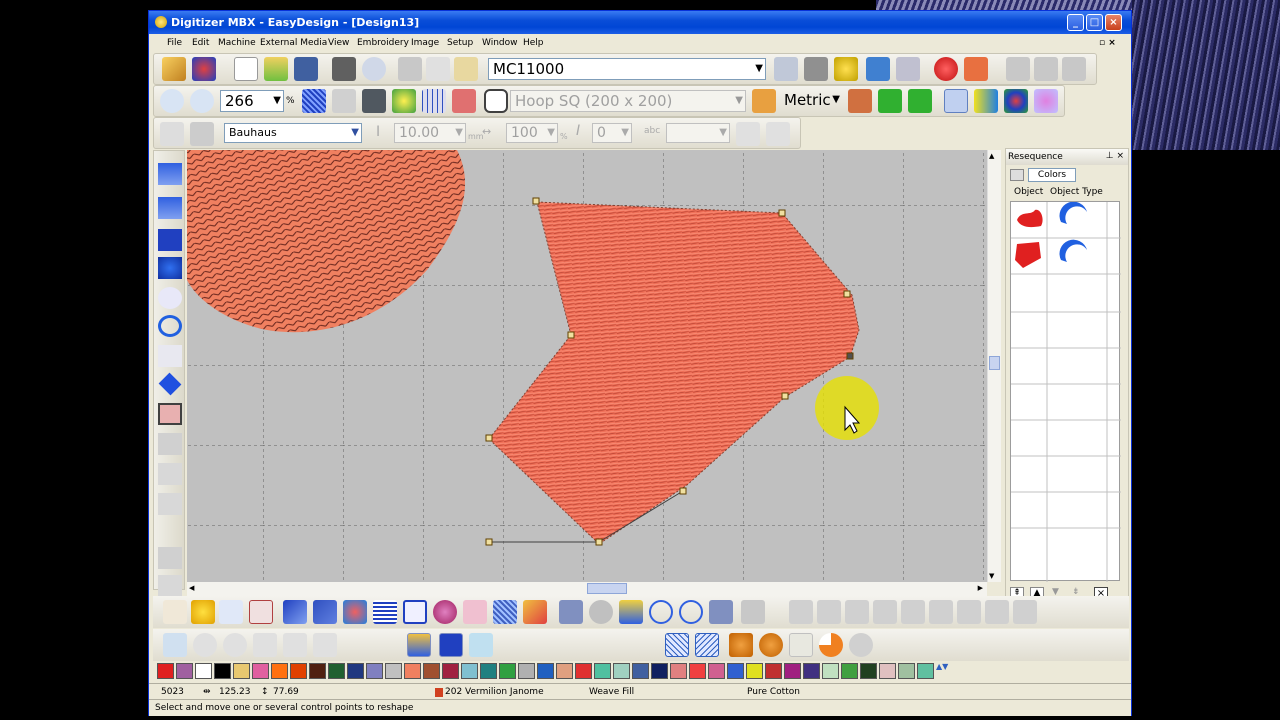 This screenshot has height=720, width=1280. What do you see at coordinates (535, 612) in the screenshot?
I see `applique-fill-icon` at bounding box center [535, 612].